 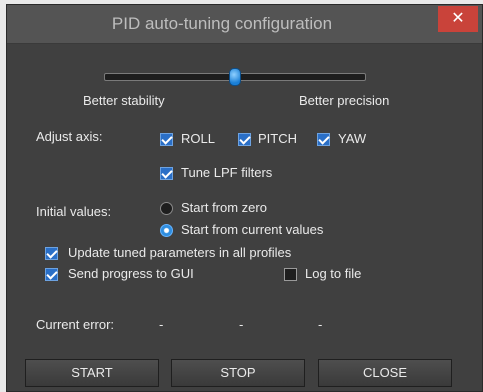 What do you see at coordinates (51, 253) in the screenshot?
I see `update-profiles-checkbox` at bounding box center [51, 253].